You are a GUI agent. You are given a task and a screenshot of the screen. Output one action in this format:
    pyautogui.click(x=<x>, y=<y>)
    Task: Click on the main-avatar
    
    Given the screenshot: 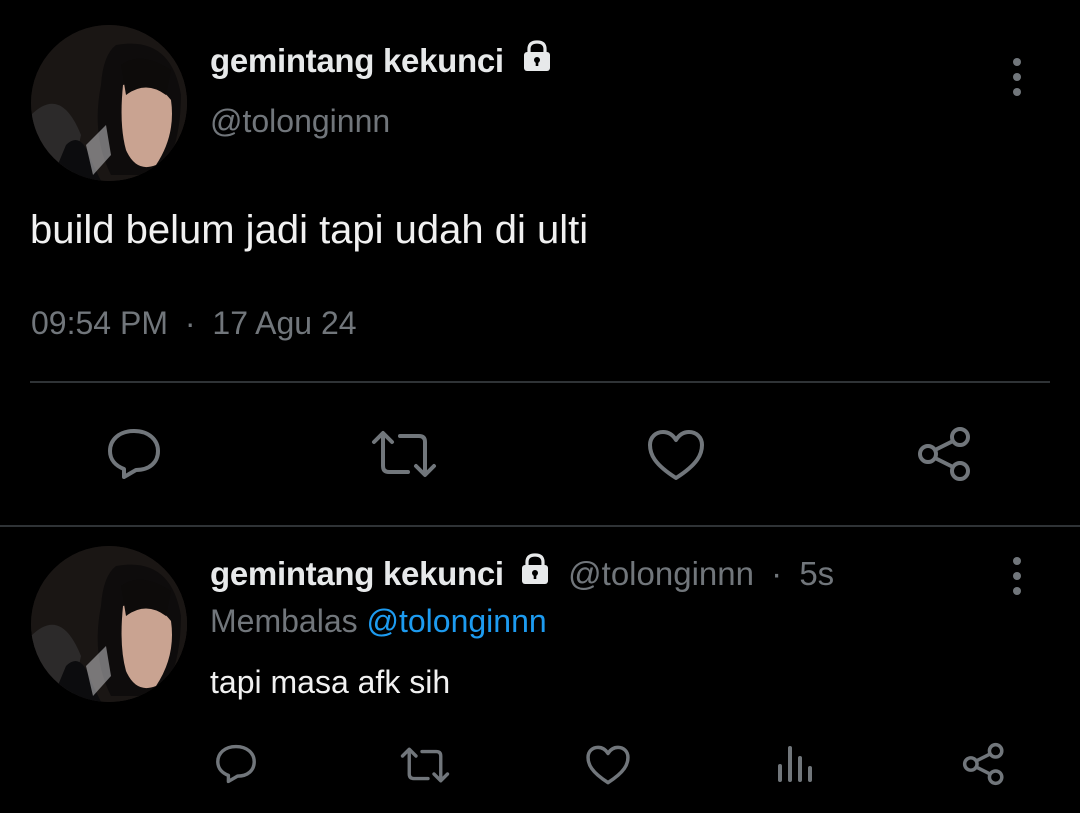 What is the action you would take?
    pyautogui.click(x=109, y=103)
    